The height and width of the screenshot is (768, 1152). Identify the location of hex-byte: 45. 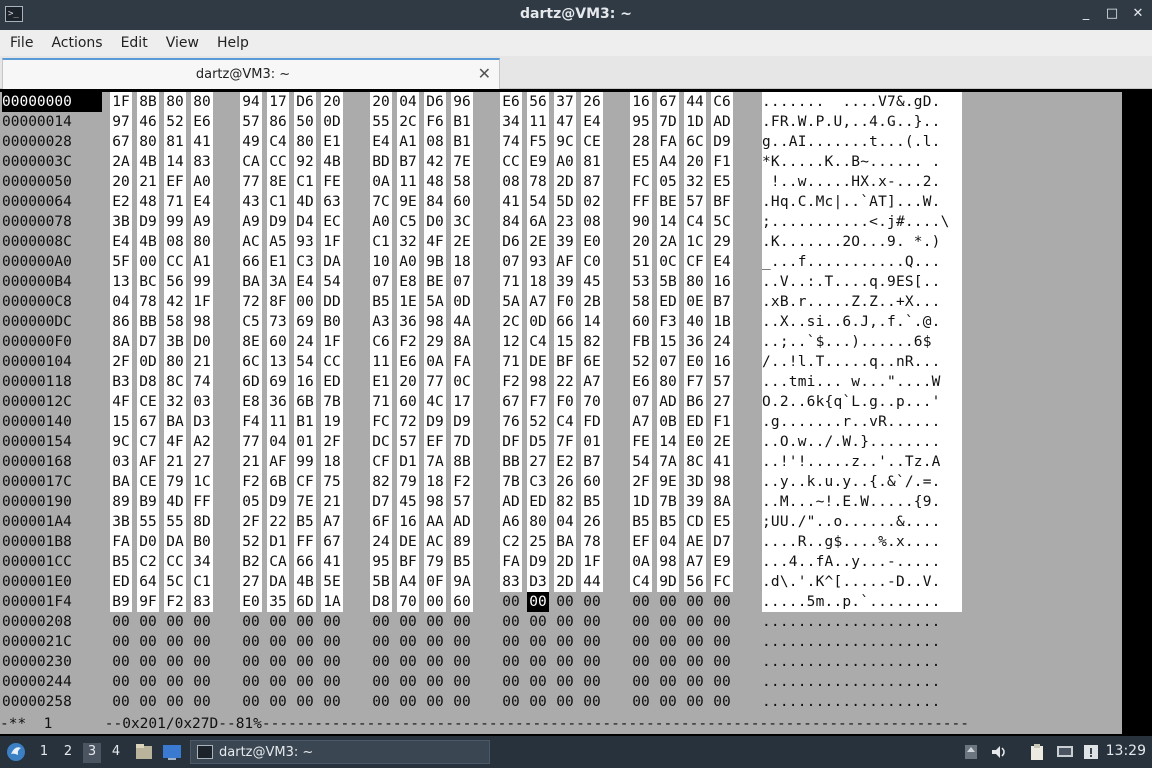
(592, 282).